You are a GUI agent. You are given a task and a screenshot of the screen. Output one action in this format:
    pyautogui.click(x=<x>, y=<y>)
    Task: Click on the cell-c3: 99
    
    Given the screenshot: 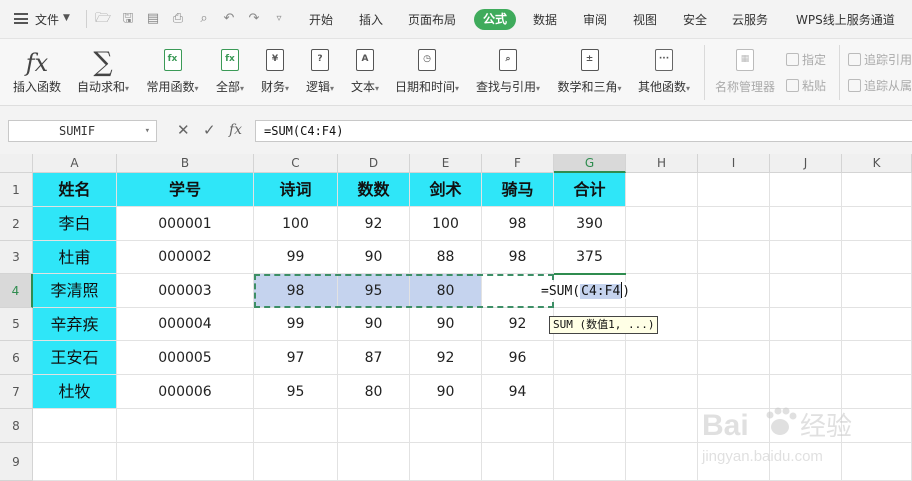 What is the action you would take?
    pyautogui.click(x=296, y=257)
    